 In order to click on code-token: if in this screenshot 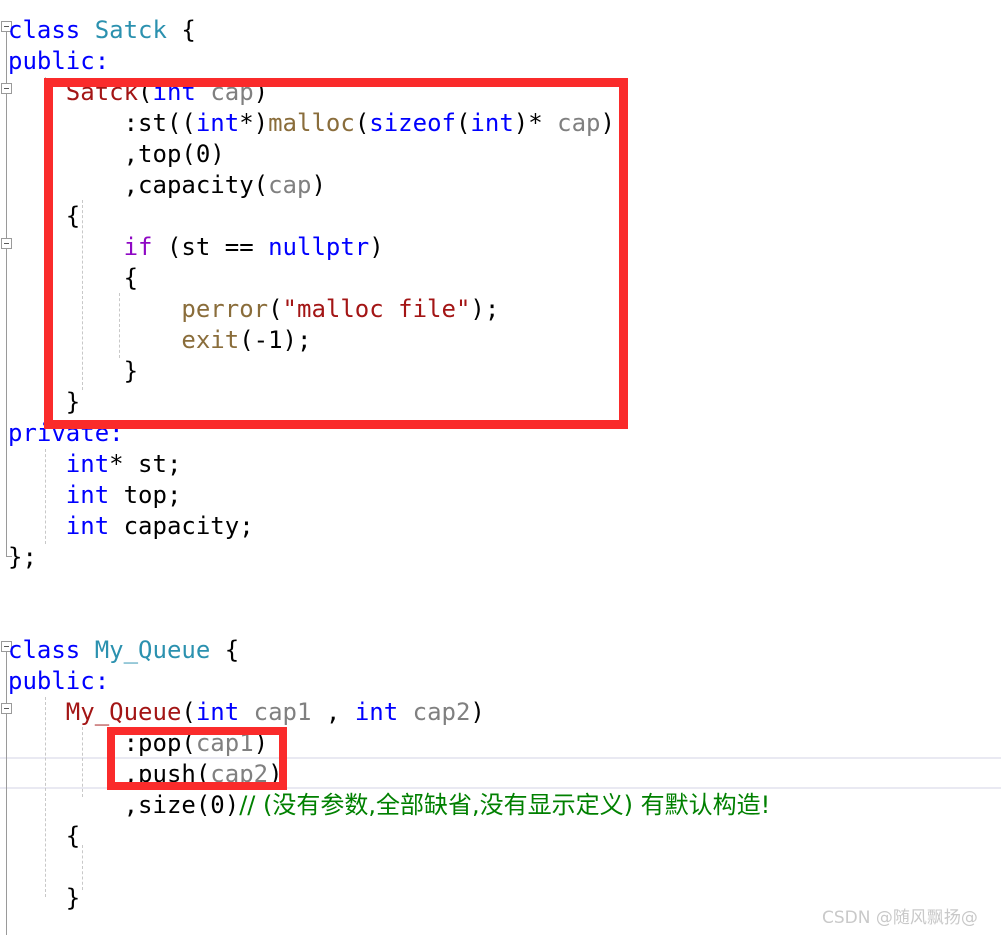, I will do `click(138, 247)`.